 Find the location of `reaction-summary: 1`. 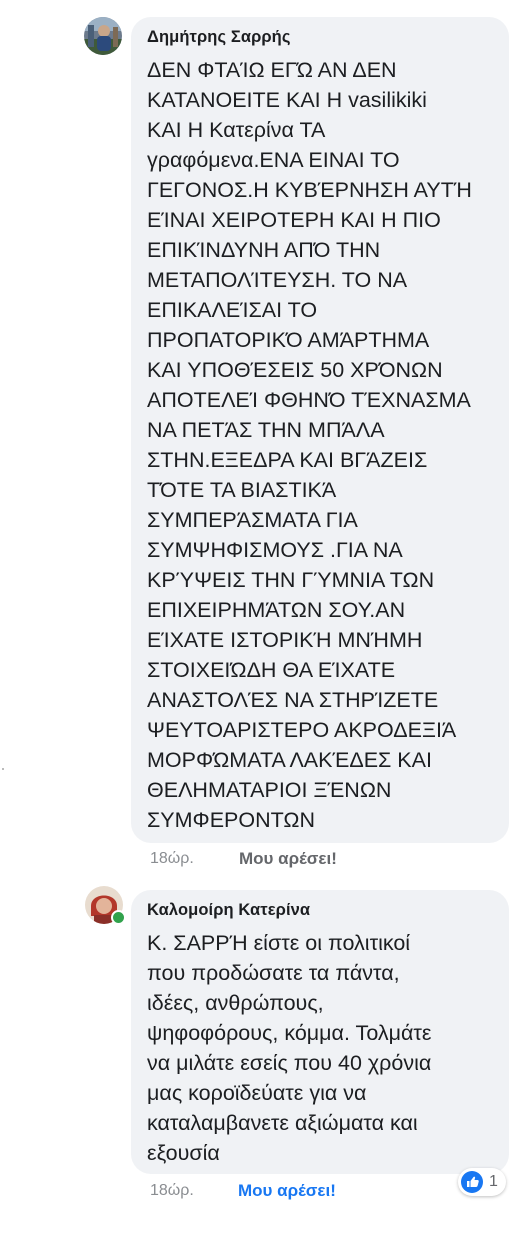

reaction-summary: 1 is located at coordinates (482, 1182).